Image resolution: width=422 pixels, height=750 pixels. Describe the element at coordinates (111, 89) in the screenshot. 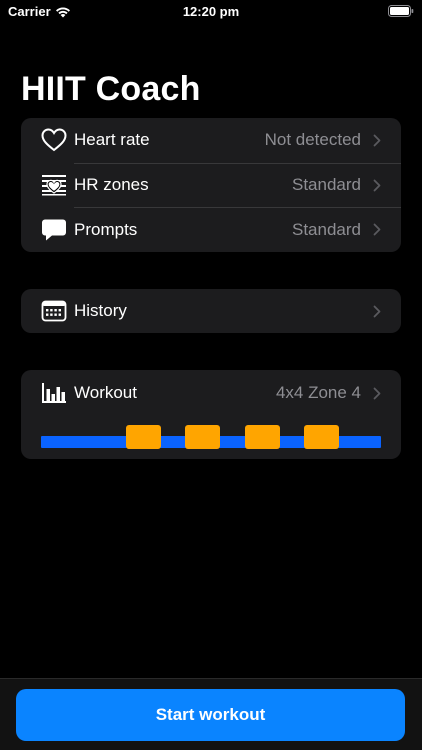

I see `page-title: HIIT Coach` at that location.